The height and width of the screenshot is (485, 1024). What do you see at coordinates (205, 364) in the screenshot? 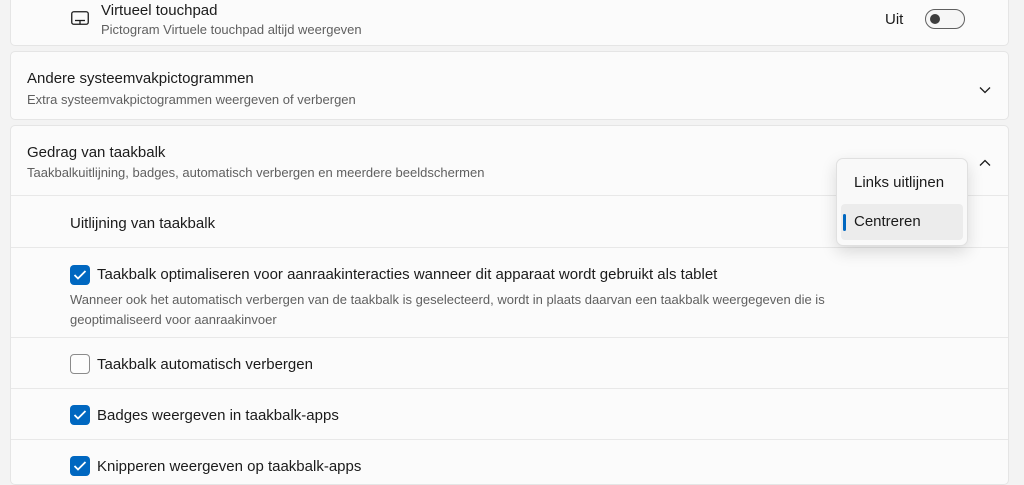
I see `auto-hide-label: Taakbalk automatisch verbergen` at bounding box center [205, 364].